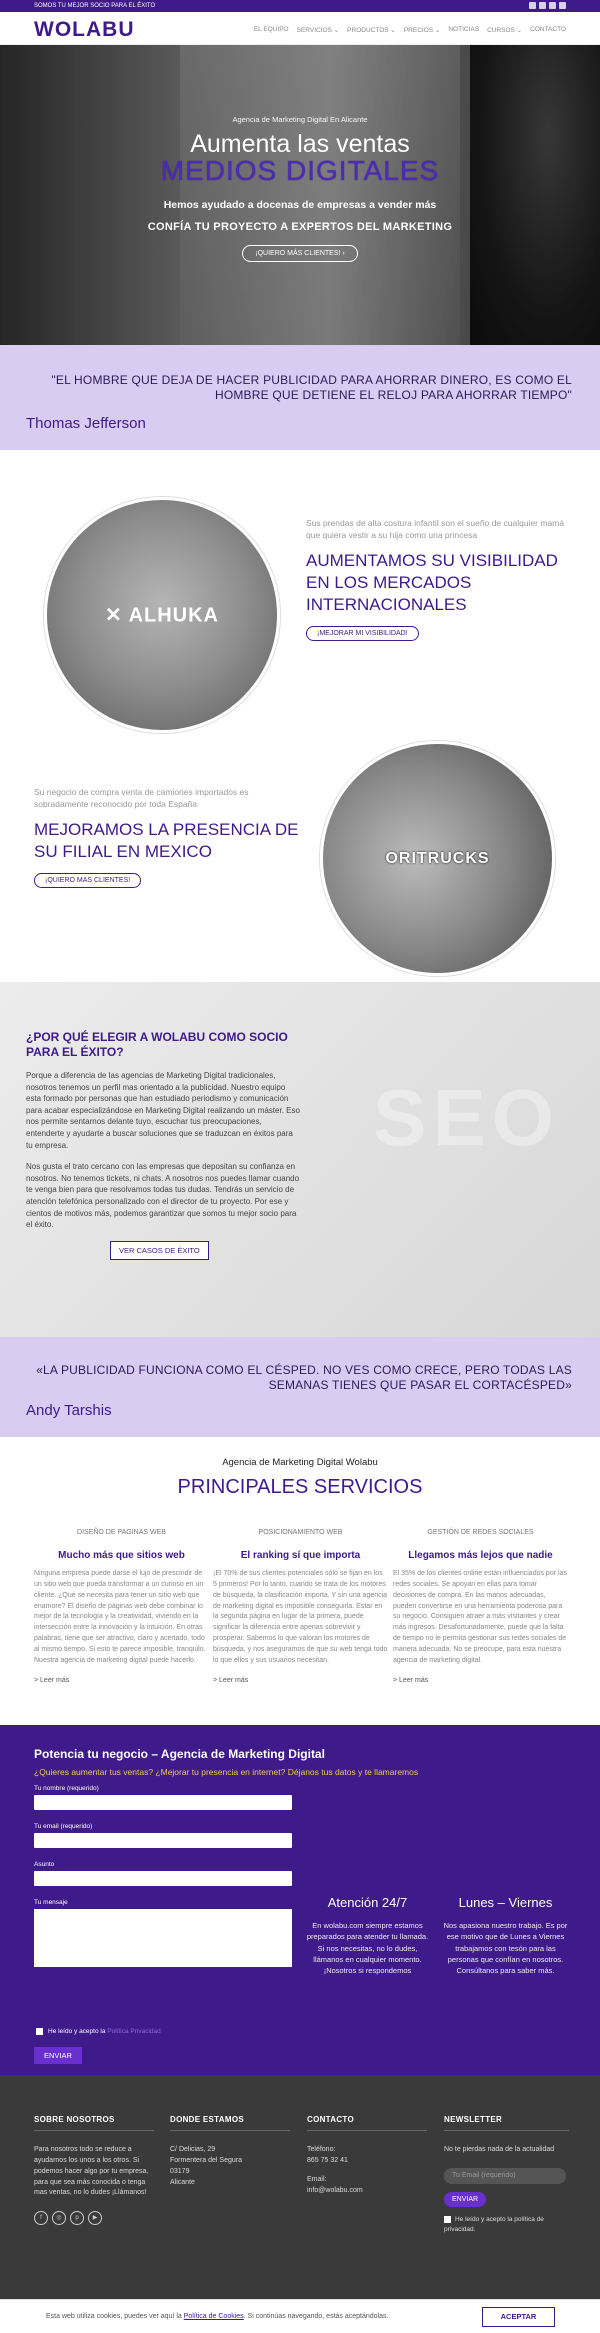 This screenshot has height=2333, width=600. I want to click on services-subtitle: Agencia de Marketing Digital Wolabu, so click(300, 1462).